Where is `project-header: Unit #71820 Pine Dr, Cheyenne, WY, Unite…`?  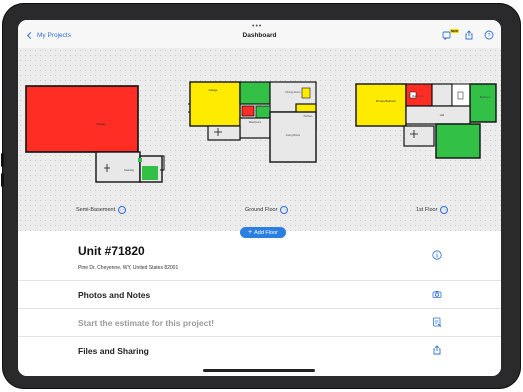
project-header: Unit #71820 Pine Dr, Cheyenne, WY, Unite… is located at coordinates (259, 256).